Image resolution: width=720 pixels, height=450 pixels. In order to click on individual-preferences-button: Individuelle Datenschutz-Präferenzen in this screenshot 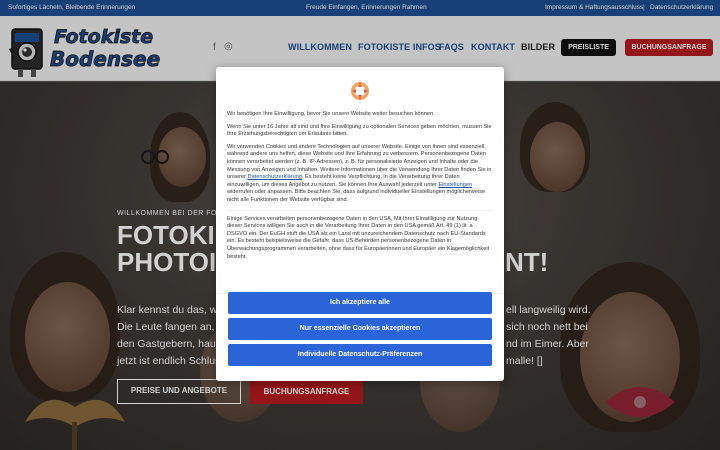, I will do `click(360, 355)`.